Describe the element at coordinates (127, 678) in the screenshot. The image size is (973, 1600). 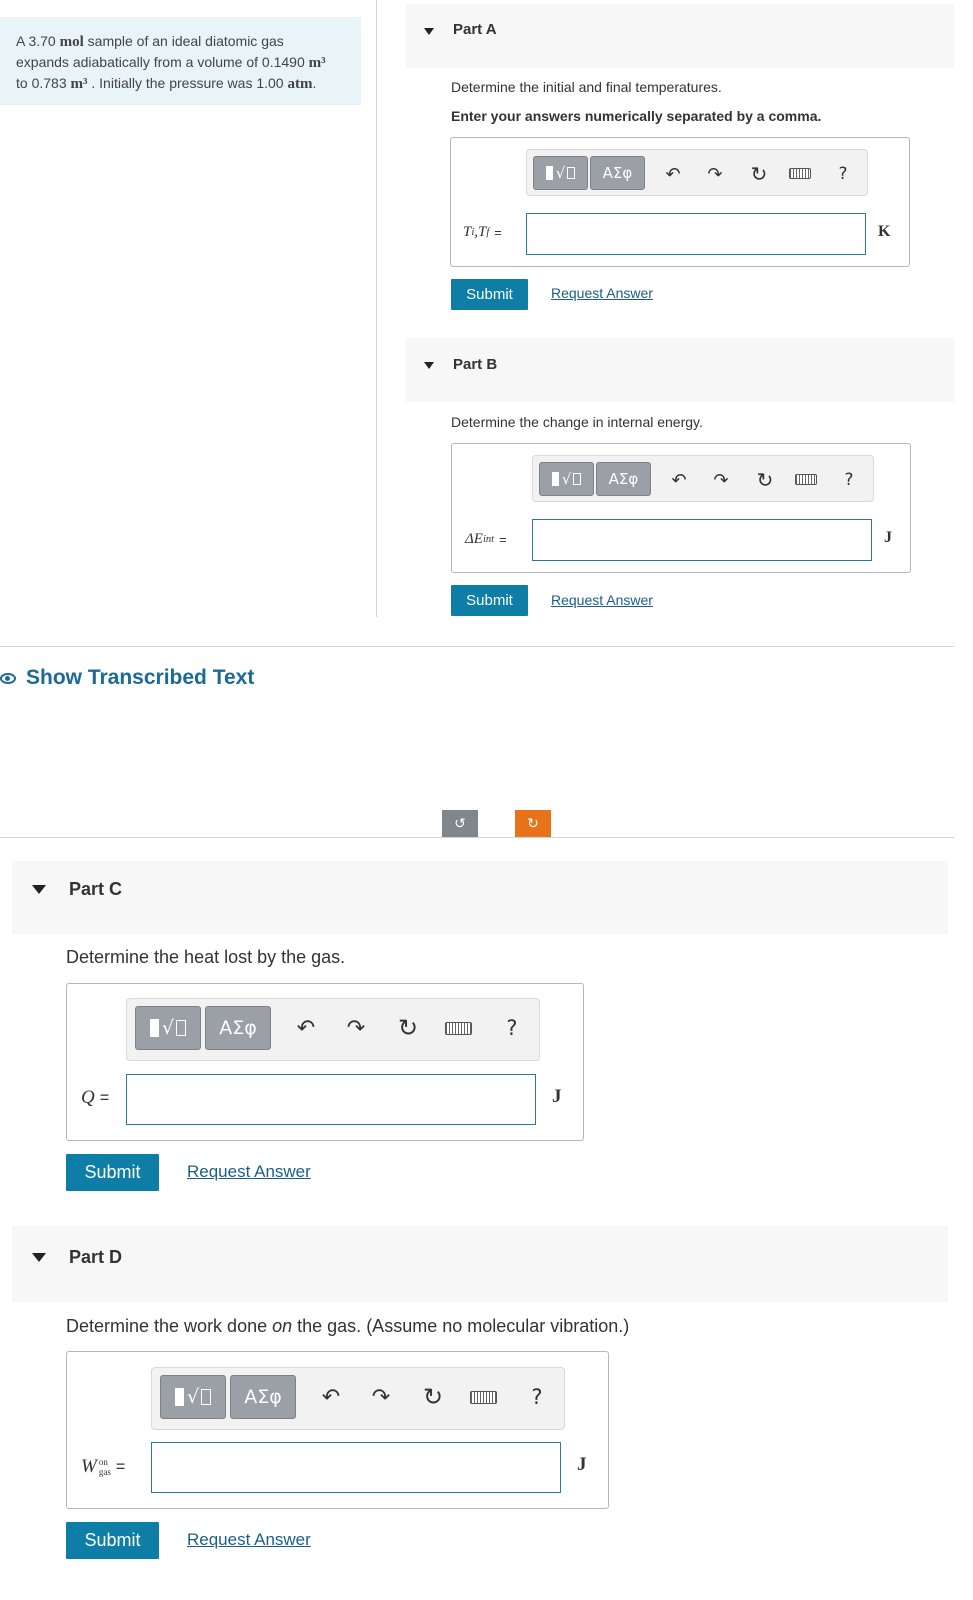
I see `show-transcribed-text-link: Show Transcribed Text` at that location.